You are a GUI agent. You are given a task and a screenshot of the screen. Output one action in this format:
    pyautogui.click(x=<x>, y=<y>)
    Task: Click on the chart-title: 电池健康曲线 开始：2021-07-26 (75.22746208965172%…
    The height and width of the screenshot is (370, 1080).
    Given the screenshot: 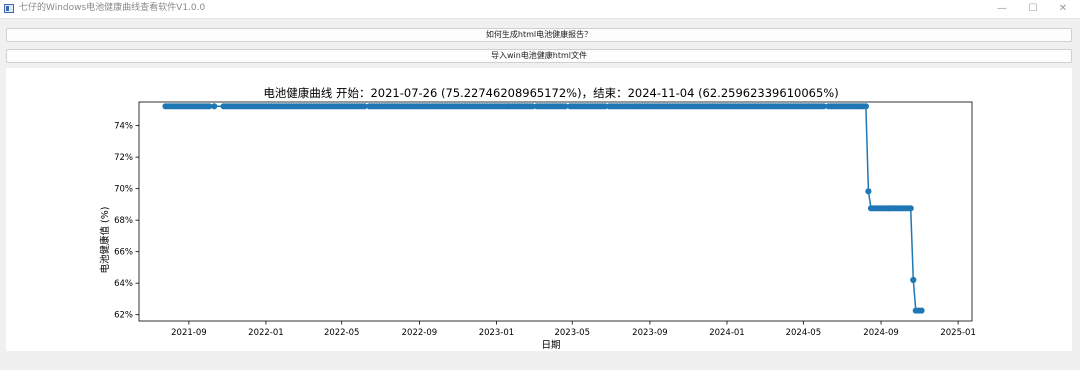 What is the action you would take?
    pyautogui.click(x=550, y=93)
    